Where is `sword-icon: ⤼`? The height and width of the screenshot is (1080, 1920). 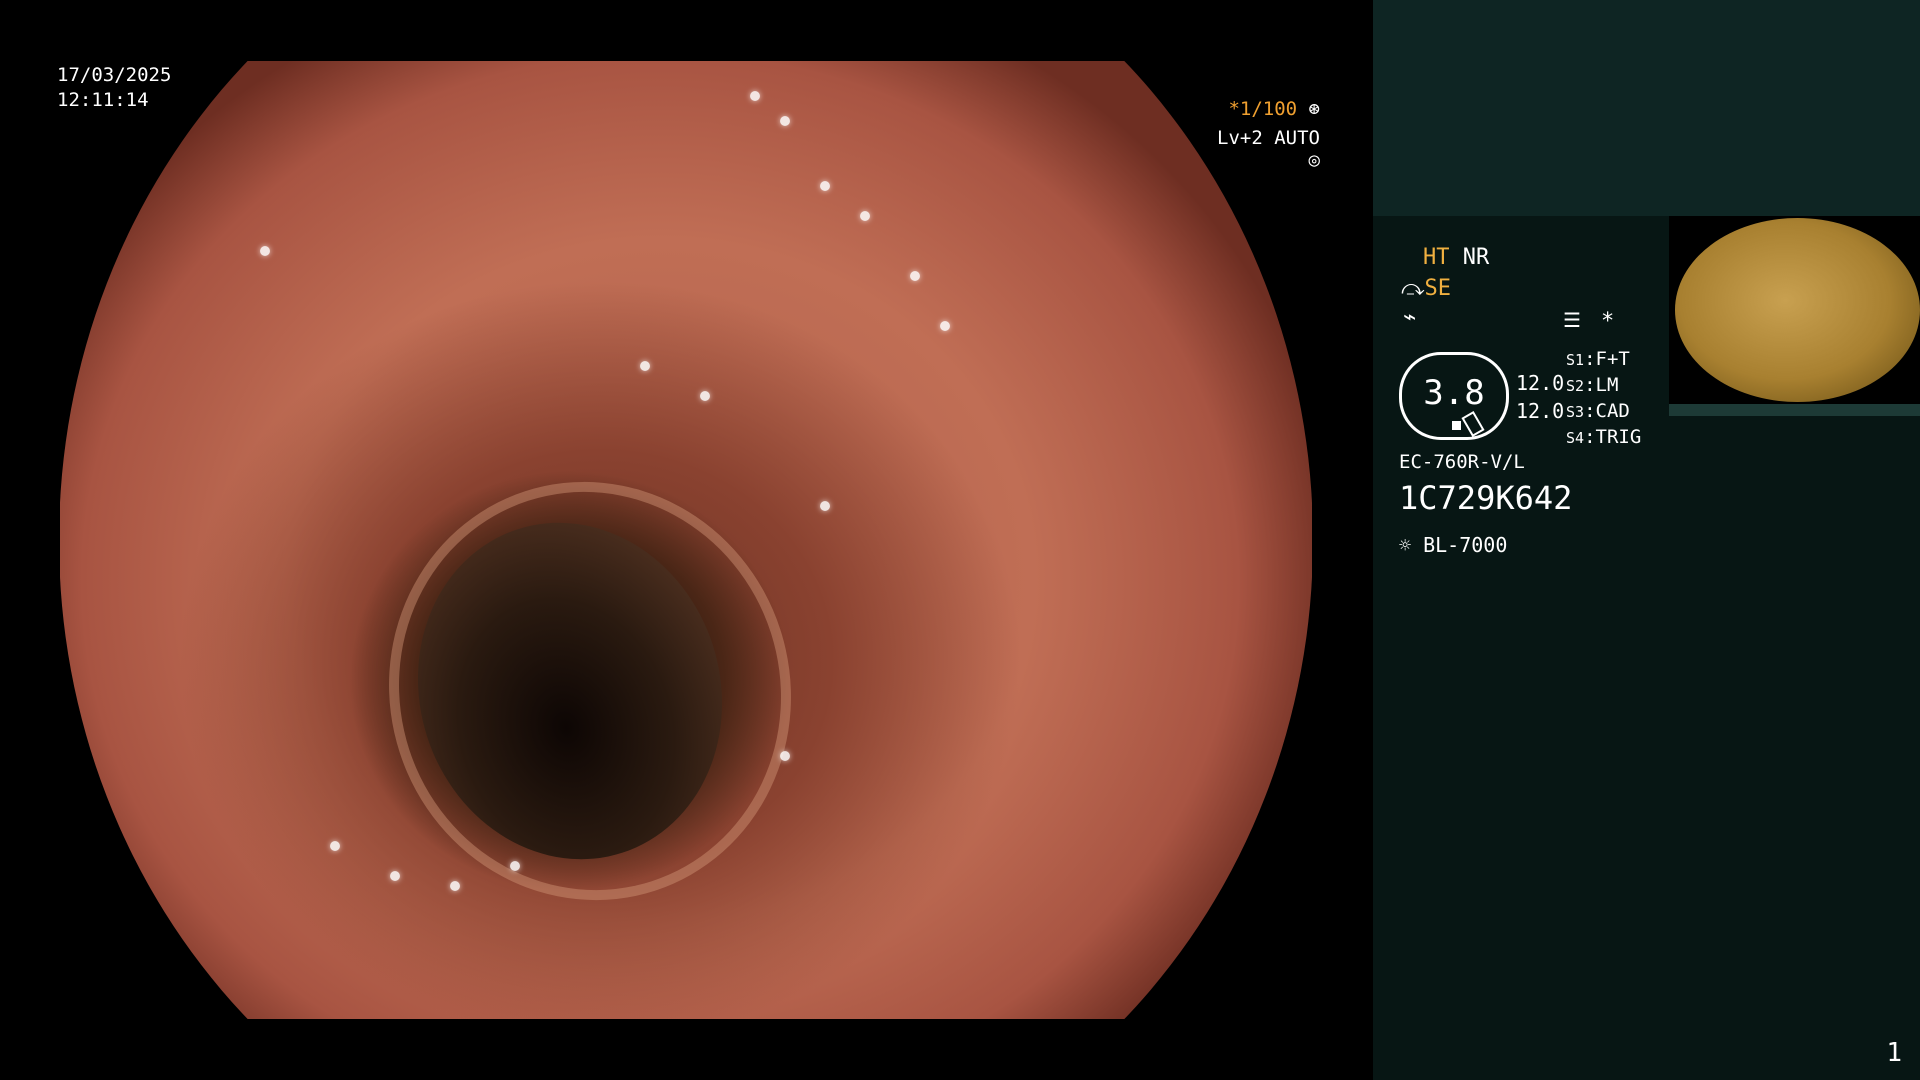 sword-icon: ⤼ is located at coordinates (1413, 288).